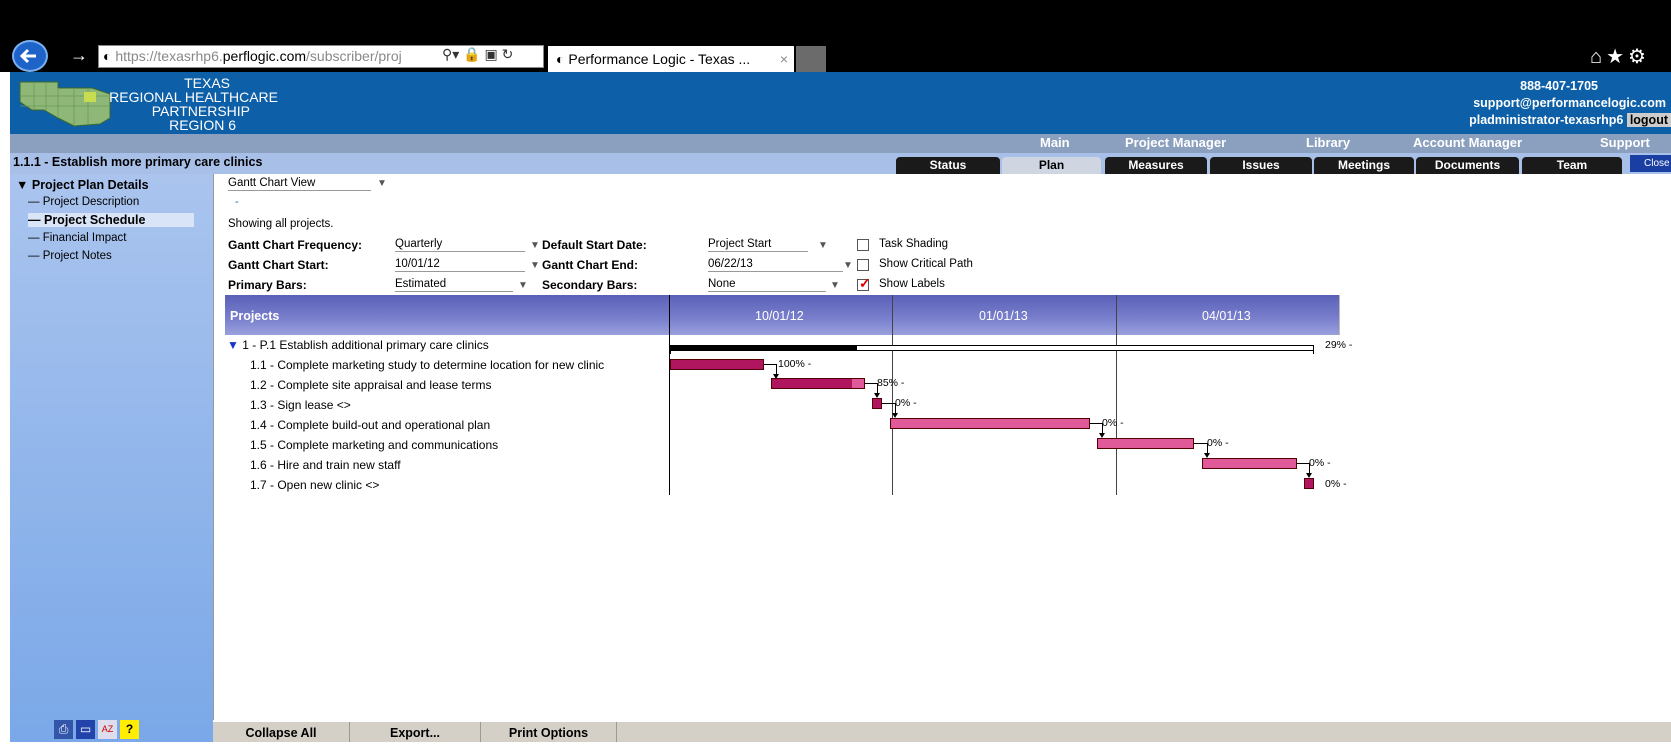 This screenshot has width=1671, height=744. Describe the element at coordinates (784, 59) in the screenshot. I see `tab-close-icon: ×` at that location.